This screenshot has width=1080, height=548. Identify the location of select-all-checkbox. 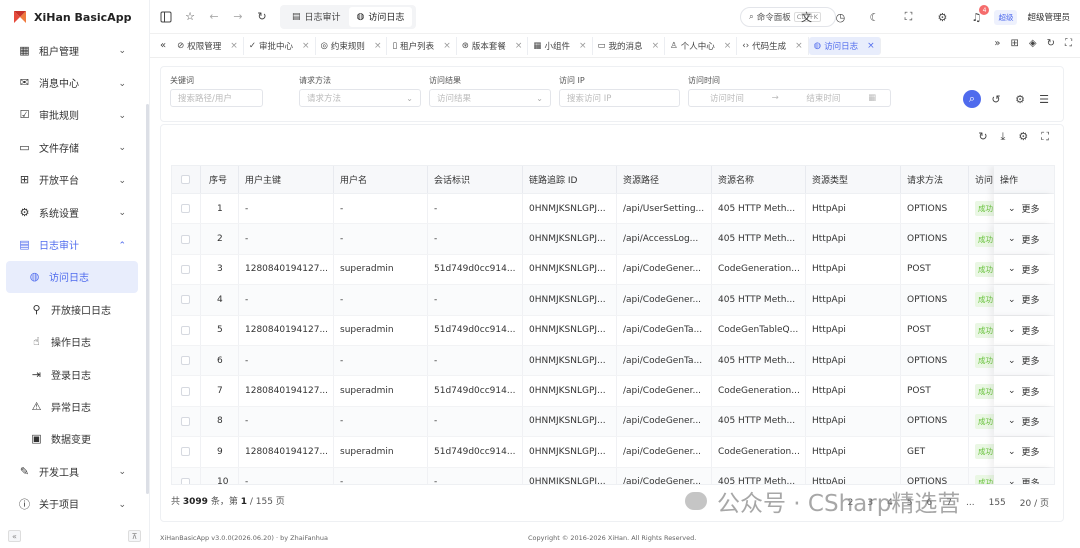
(185, 179).